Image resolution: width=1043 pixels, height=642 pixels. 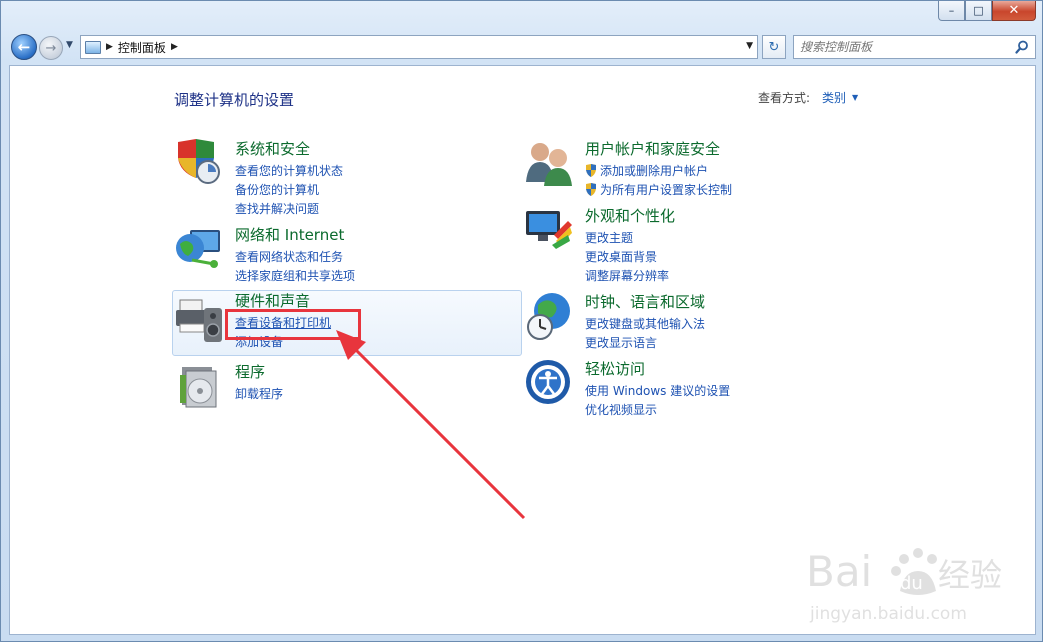 I want to click on caption-buttons: – □ ✕, so click(x=987, y=11).